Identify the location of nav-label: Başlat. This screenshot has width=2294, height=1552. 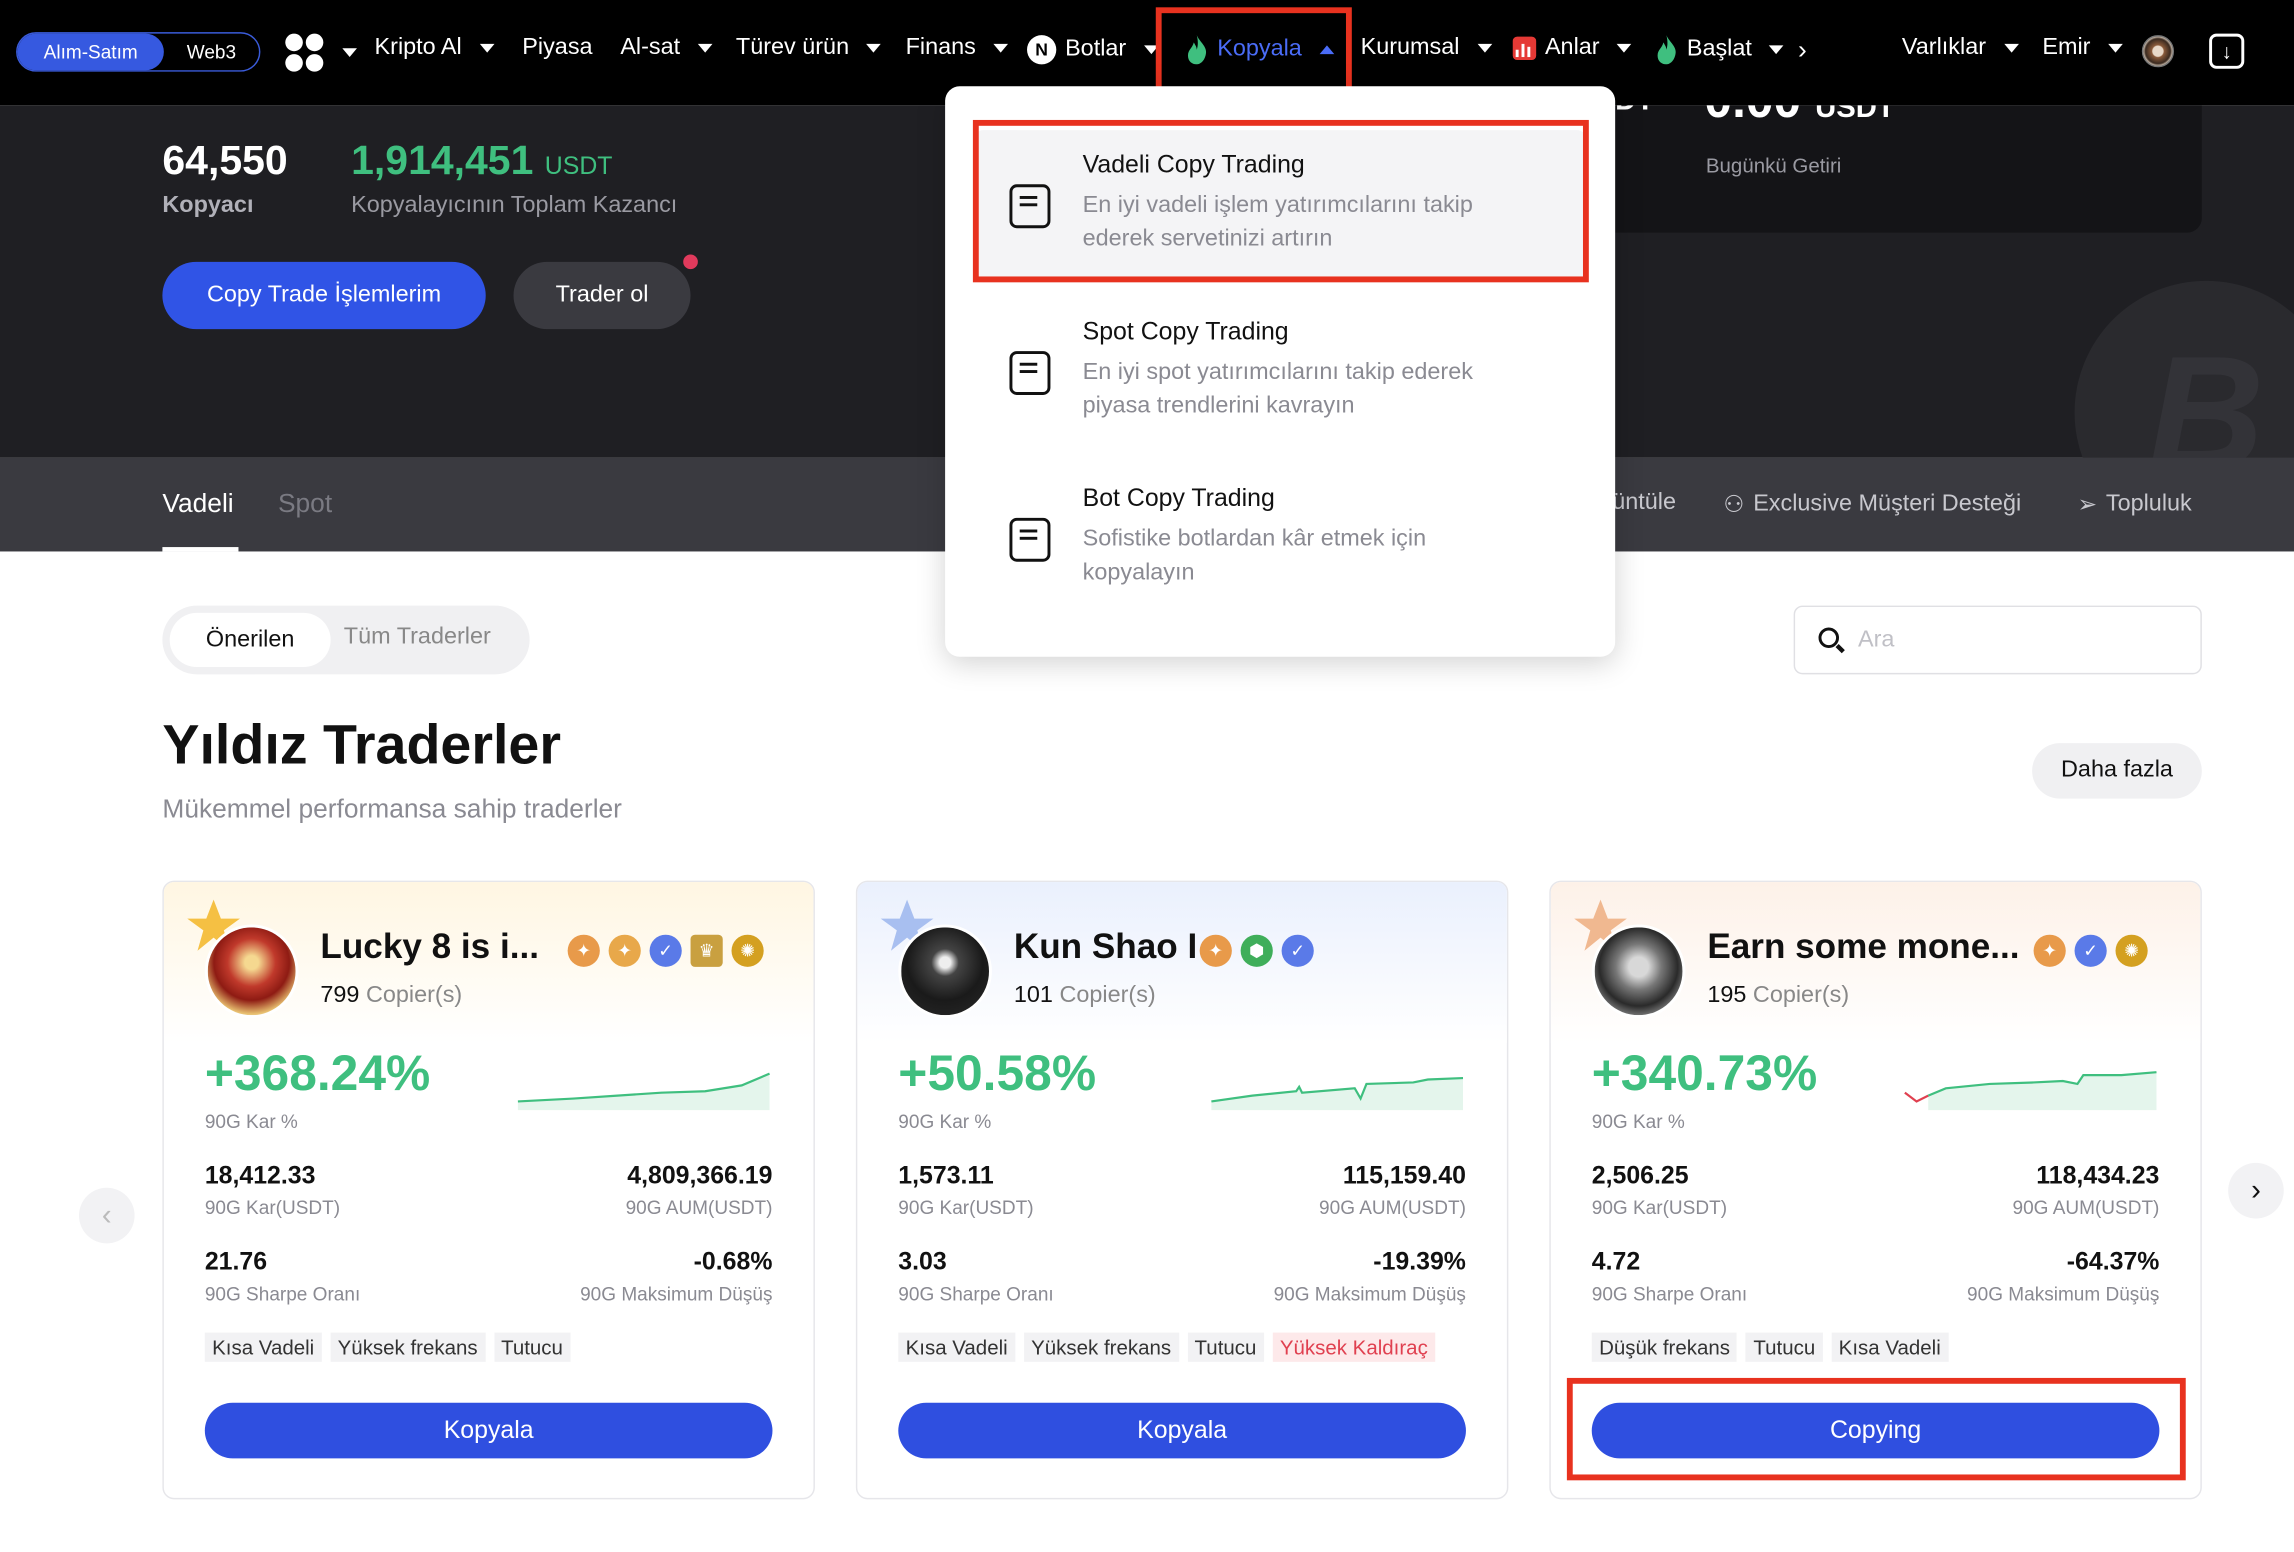
(1719, 49).